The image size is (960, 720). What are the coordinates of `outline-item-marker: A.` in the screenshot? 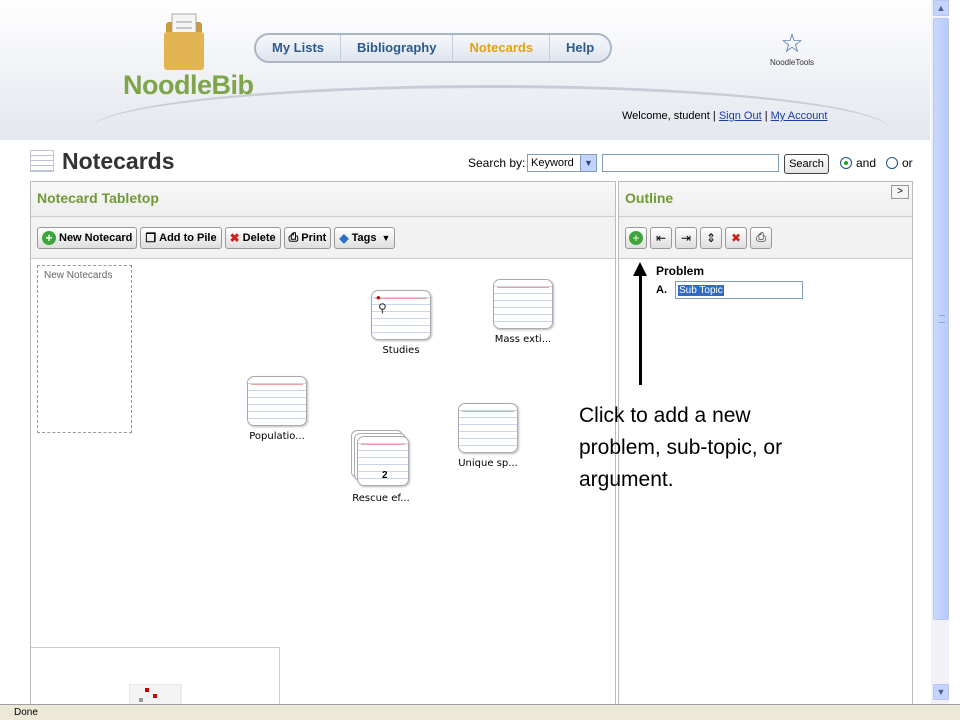 It's located at (661, 290).